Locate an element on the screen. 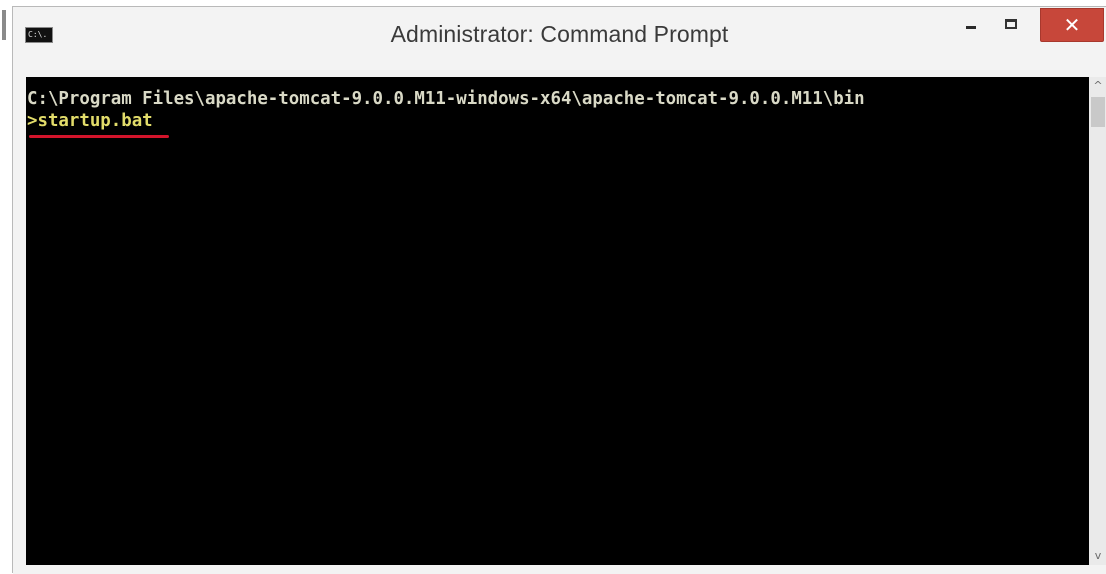 Image resolution: width=1106 pixels, height=574 pixels. vertical-scrollbar: ^ v is located at coordinates (1097, 321).